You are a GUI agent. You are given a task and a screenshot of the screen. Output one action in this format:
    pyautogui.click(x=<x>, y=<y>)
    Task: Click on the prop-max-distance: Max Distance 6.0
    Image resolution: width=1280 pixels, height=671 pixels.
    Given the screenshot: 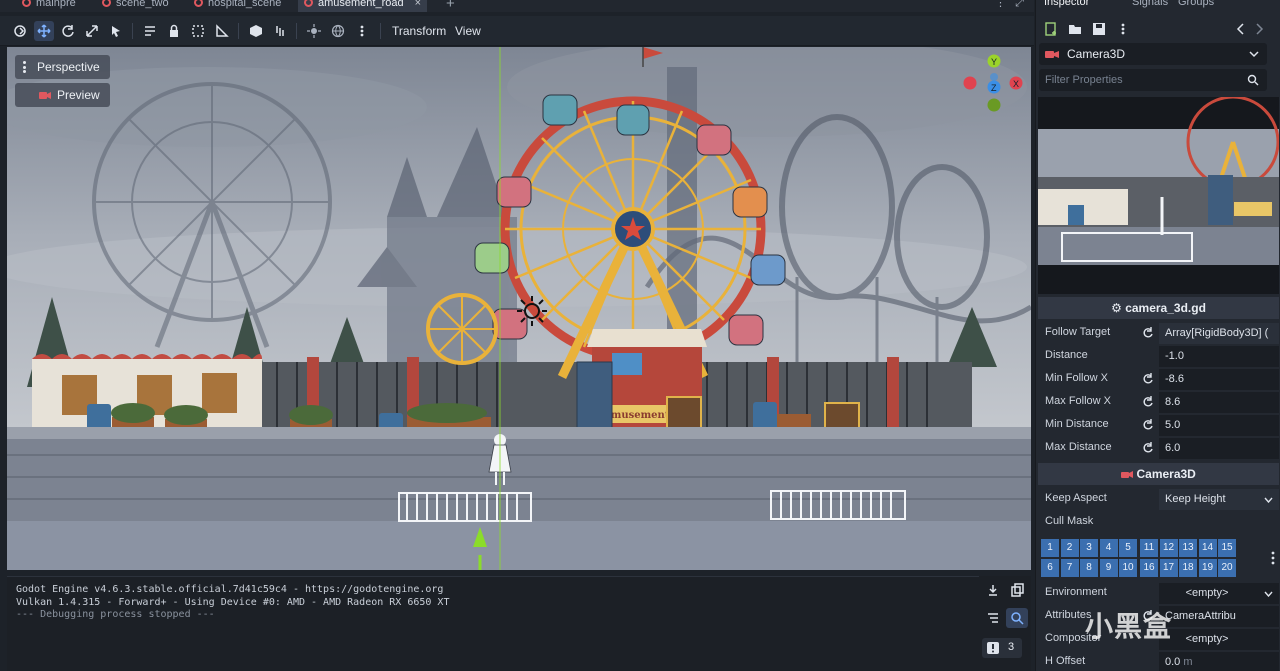 What is the action you would take?
    pyautogui.click(x=1158, y=448)
    